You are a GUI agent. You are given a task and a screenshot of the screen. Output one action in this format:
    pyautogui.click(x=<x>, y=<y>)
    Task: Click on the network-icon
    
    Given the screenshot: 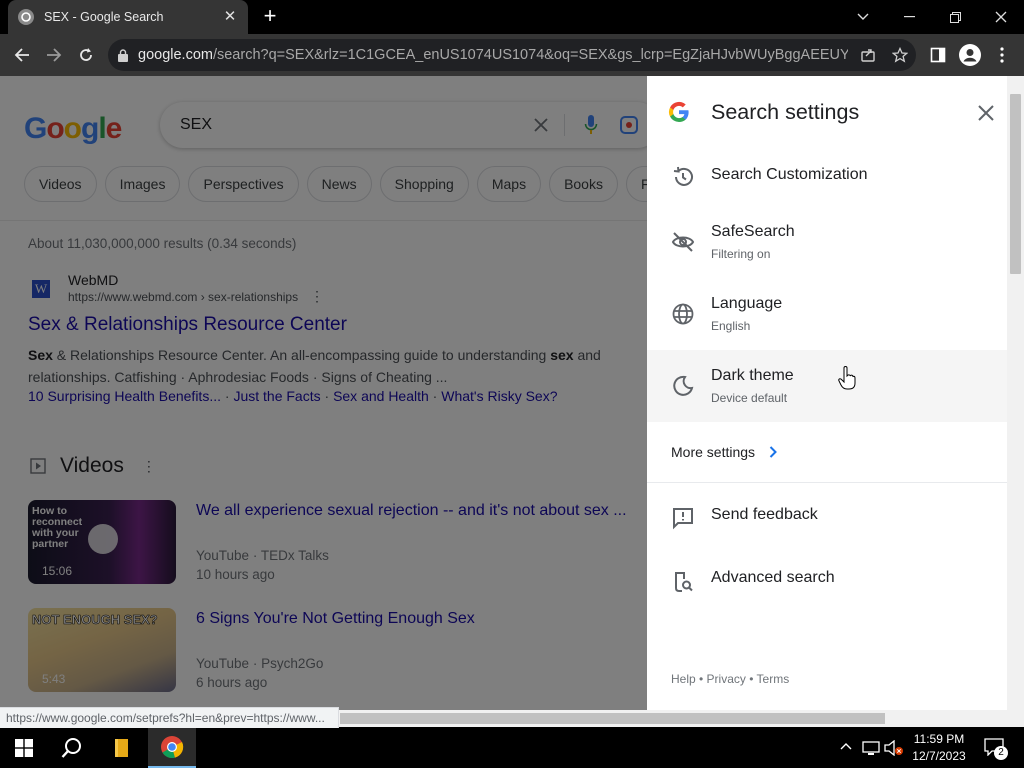 What is the action you would take?
    pyautogui.click(x=871, y=748)
    